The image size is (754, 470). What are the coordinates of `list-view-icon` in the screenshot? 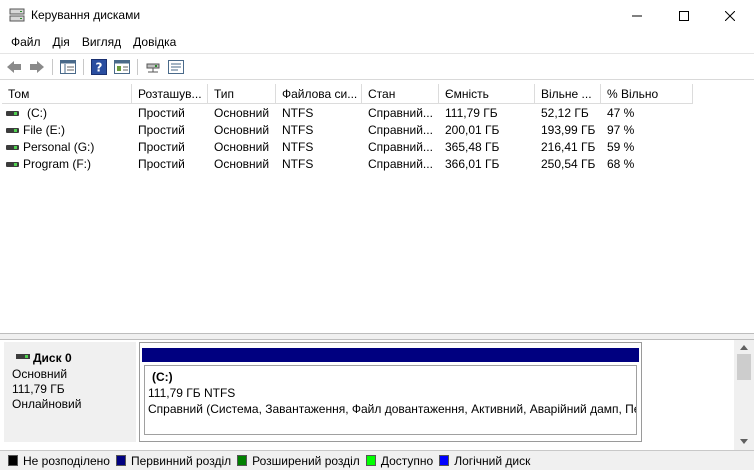 It's located at (68, 67).